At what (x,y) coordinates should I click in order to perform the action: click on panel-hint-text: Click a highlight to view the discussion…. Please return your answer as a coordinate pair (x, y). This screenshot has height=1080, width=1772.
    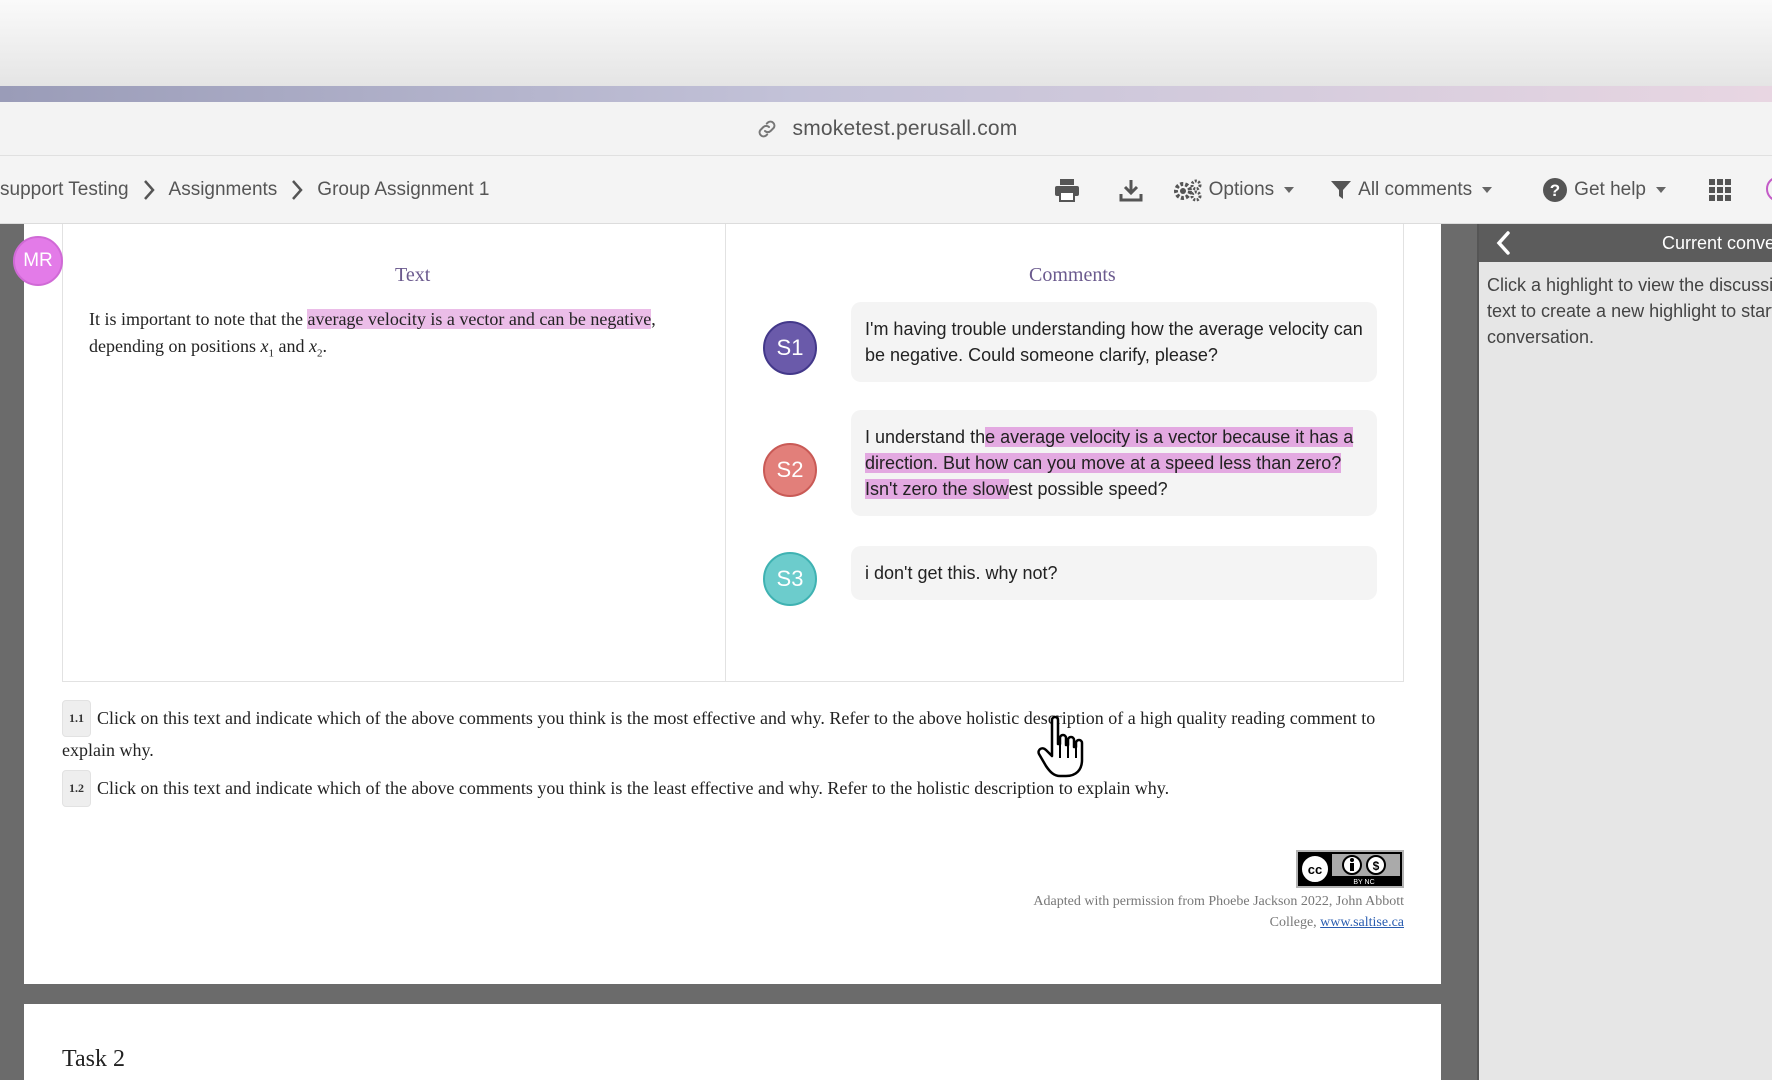
    Looking at the image, I should click on (1629, 311).